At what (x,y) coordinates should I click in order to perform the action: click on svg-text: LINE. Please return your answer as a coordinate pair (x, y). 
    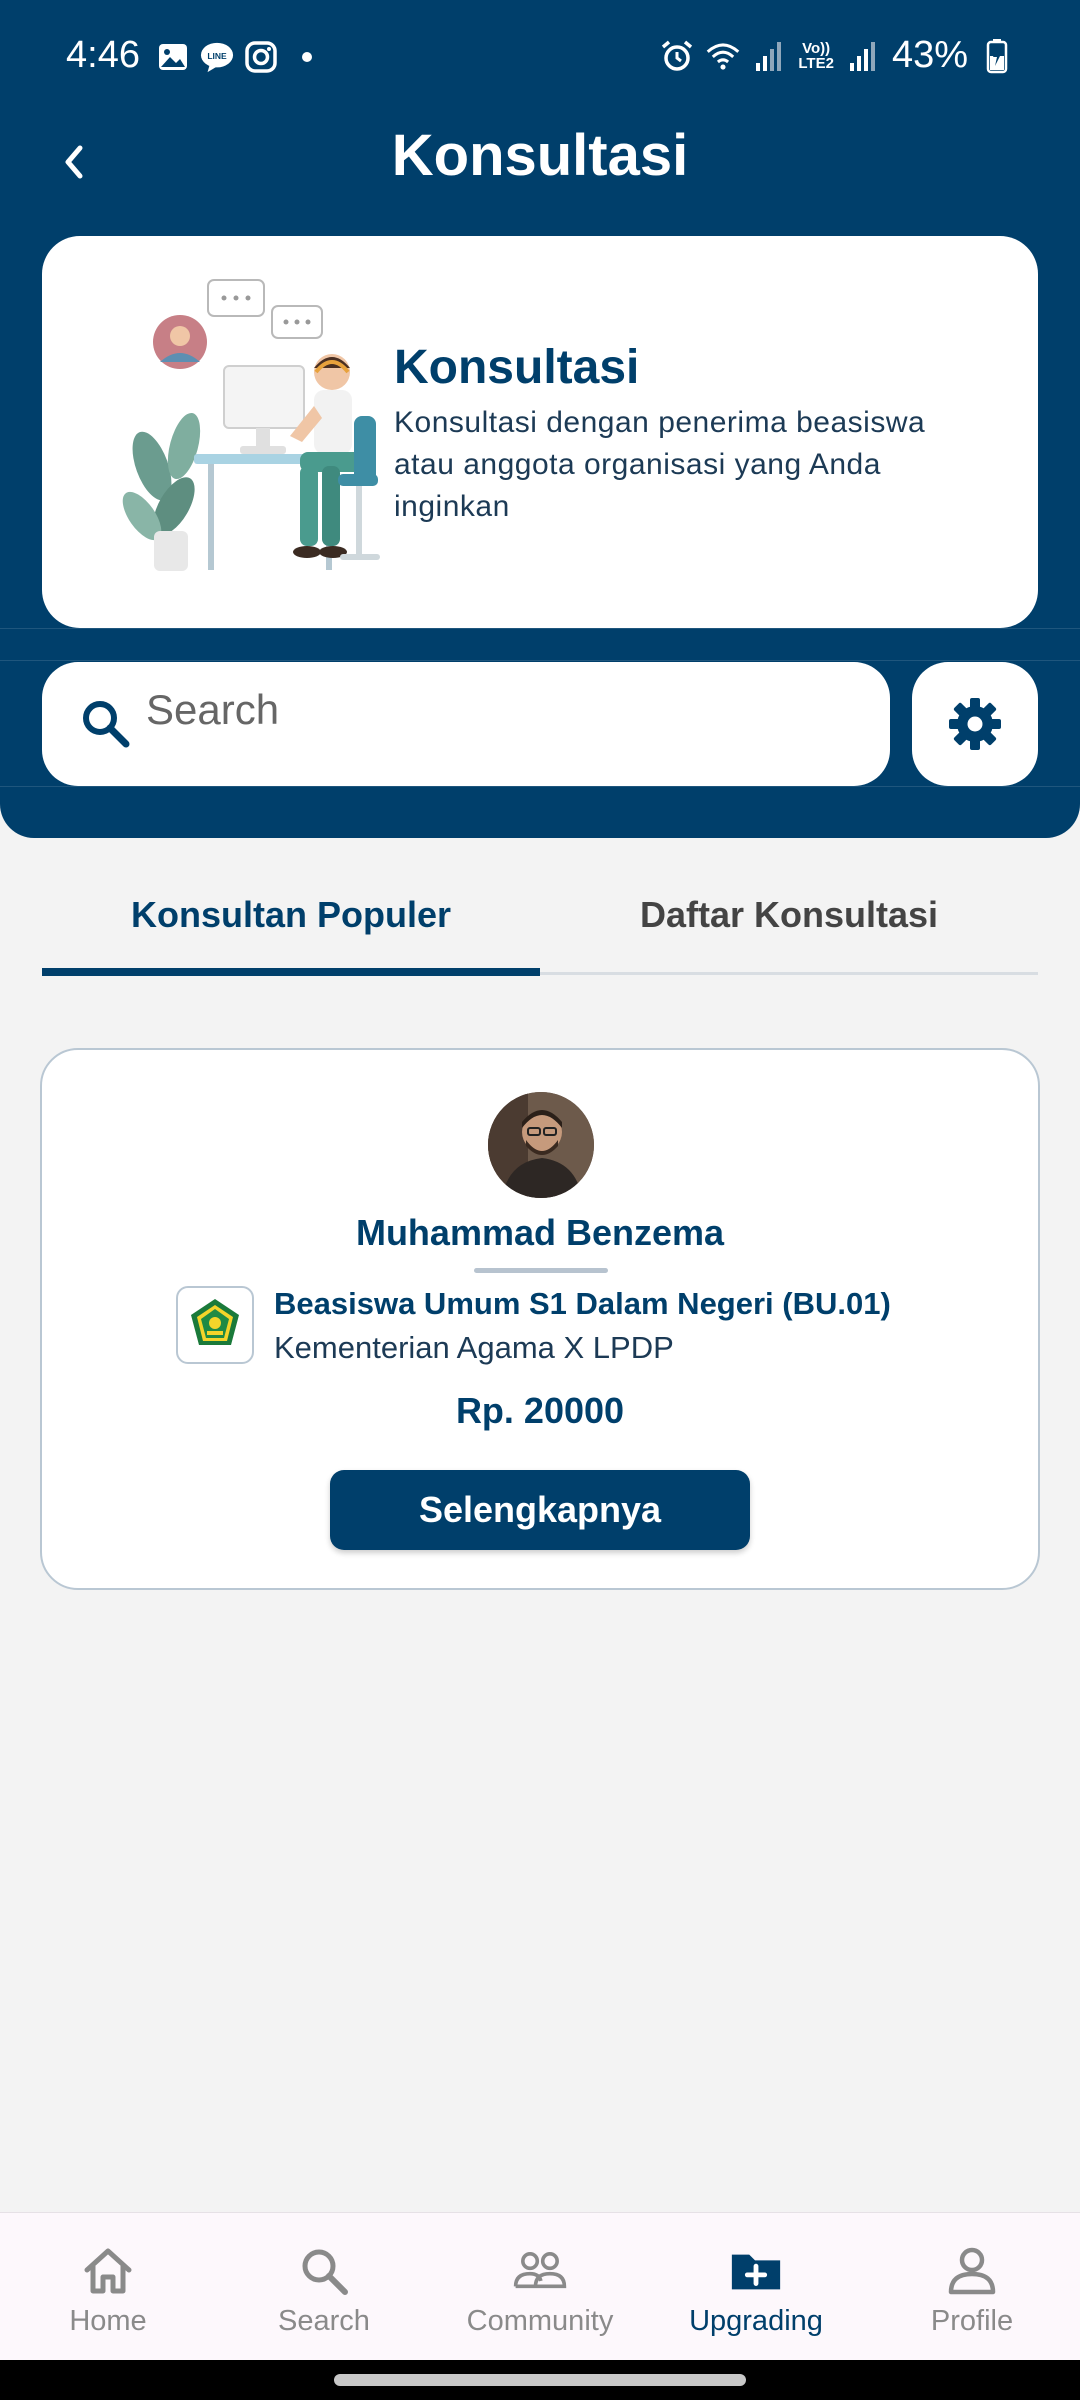
    Looking at the image, I should click on (217, 56).